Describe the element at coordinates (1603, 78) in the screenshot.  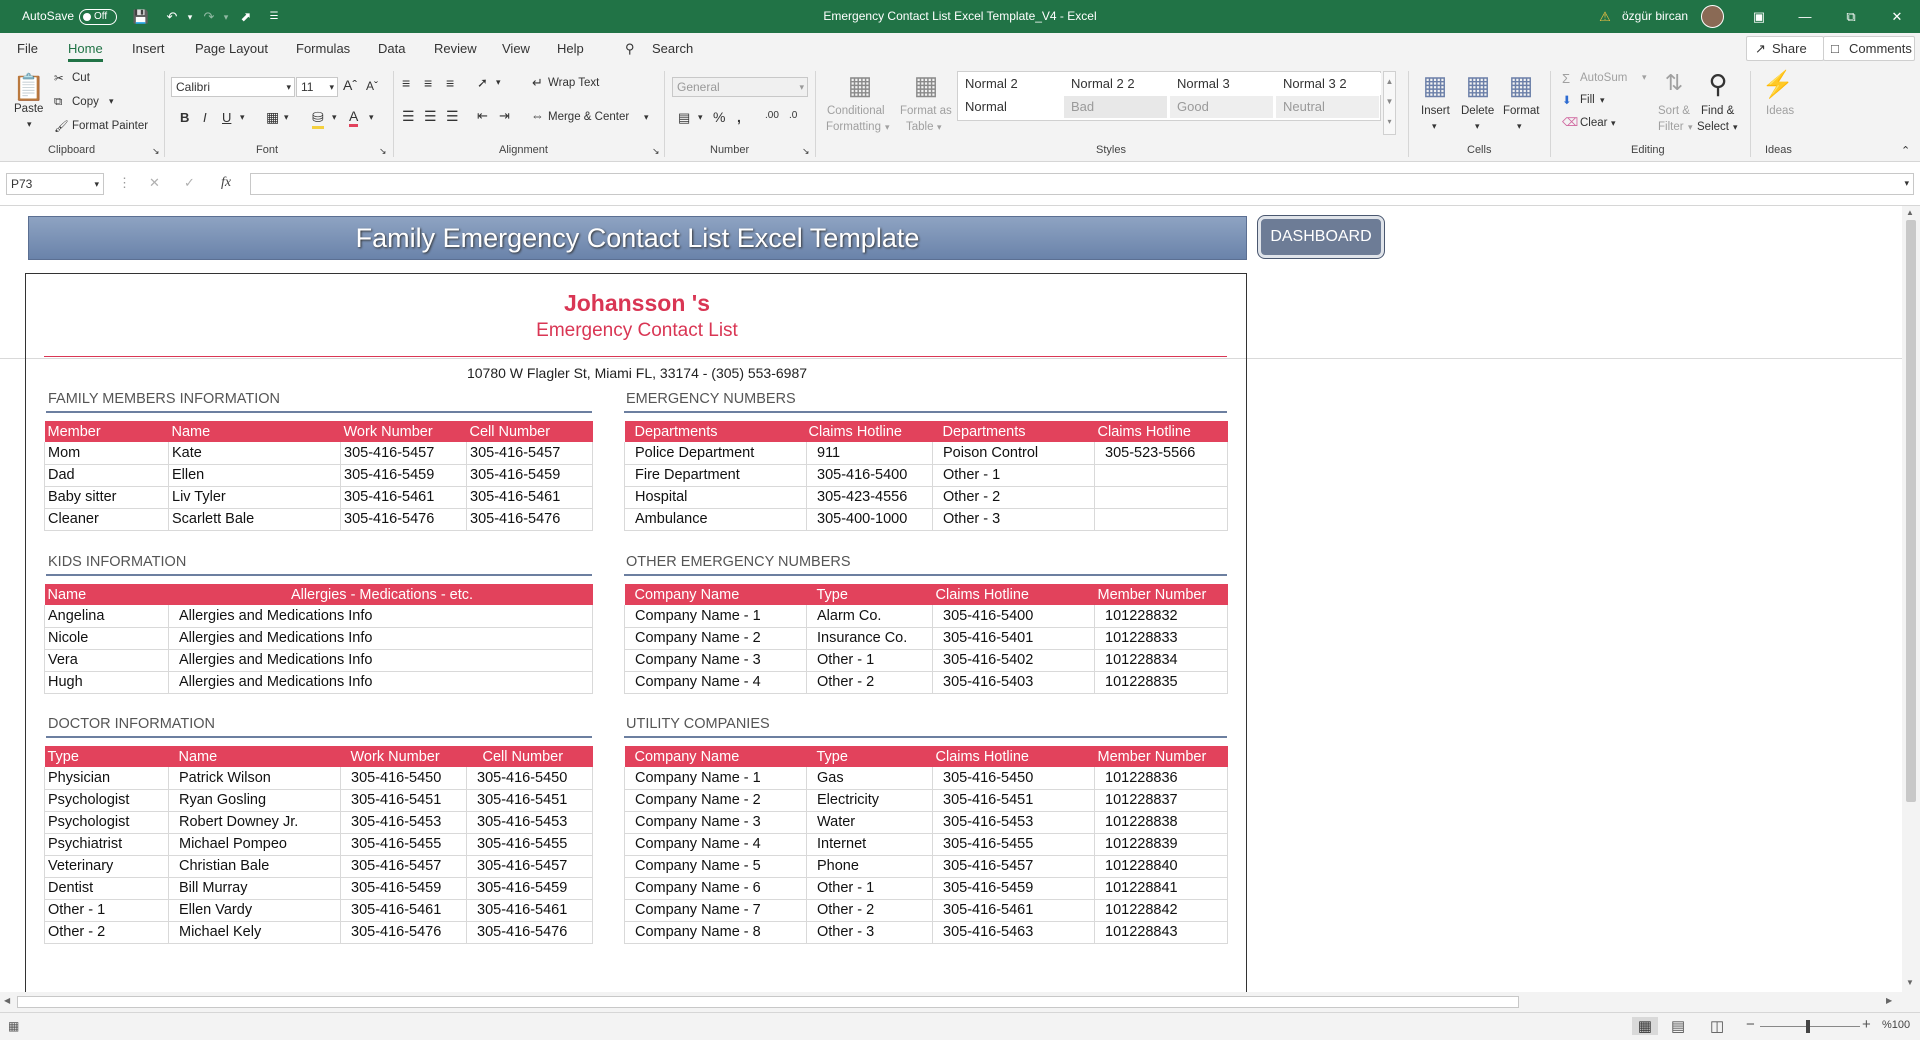
I see `autosum-button: AutoSum` at that location.